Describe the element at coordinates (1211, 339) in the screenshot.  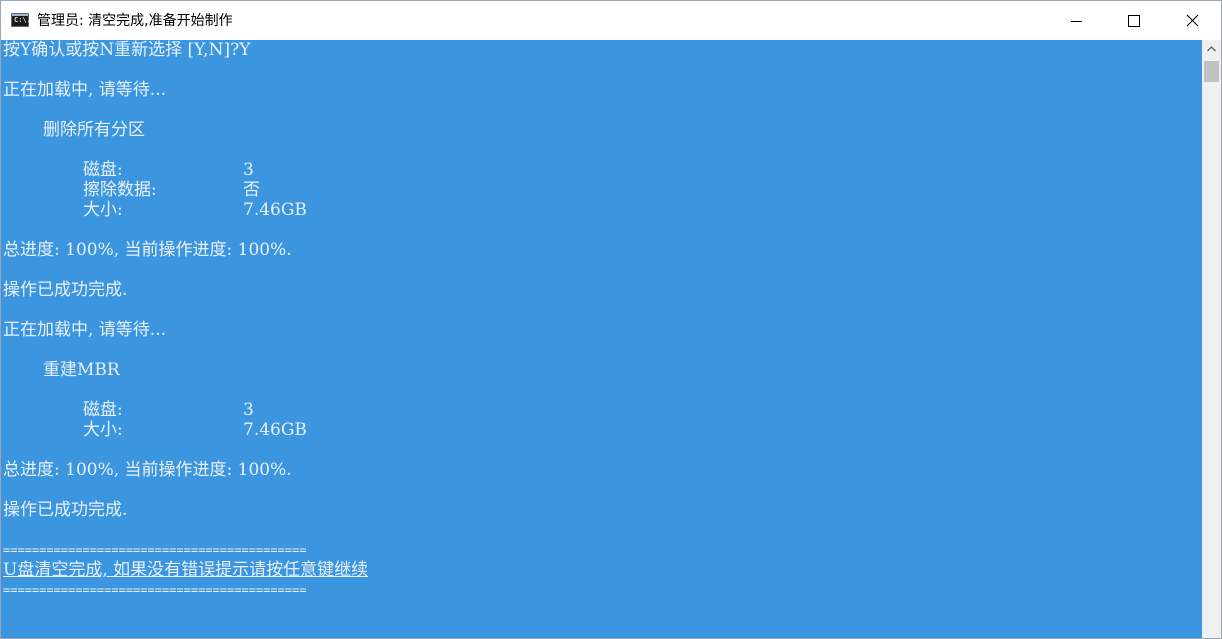
I see `vertical-scrollbar` at that location.